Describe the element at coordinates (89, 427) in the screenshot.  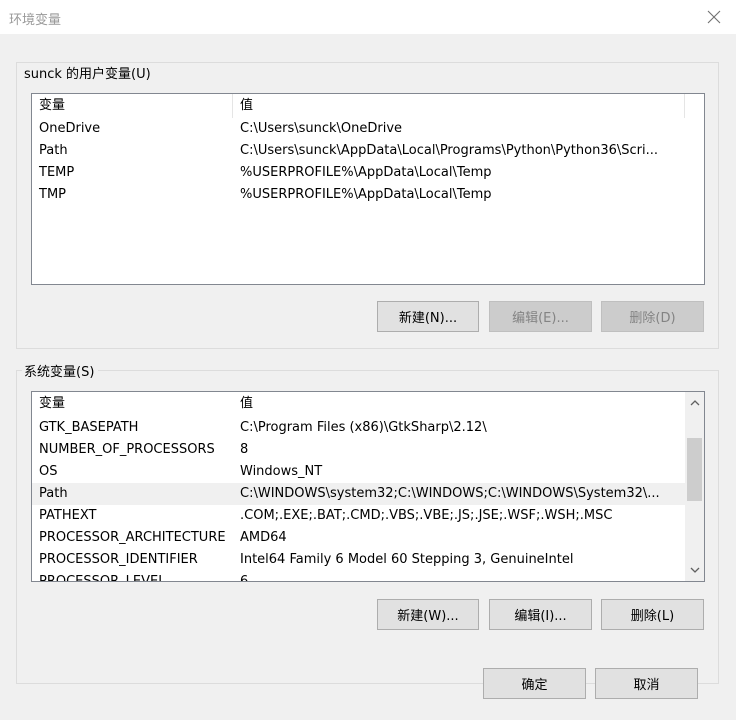
I see `var-name: GTK_BASEPATH` at that location.